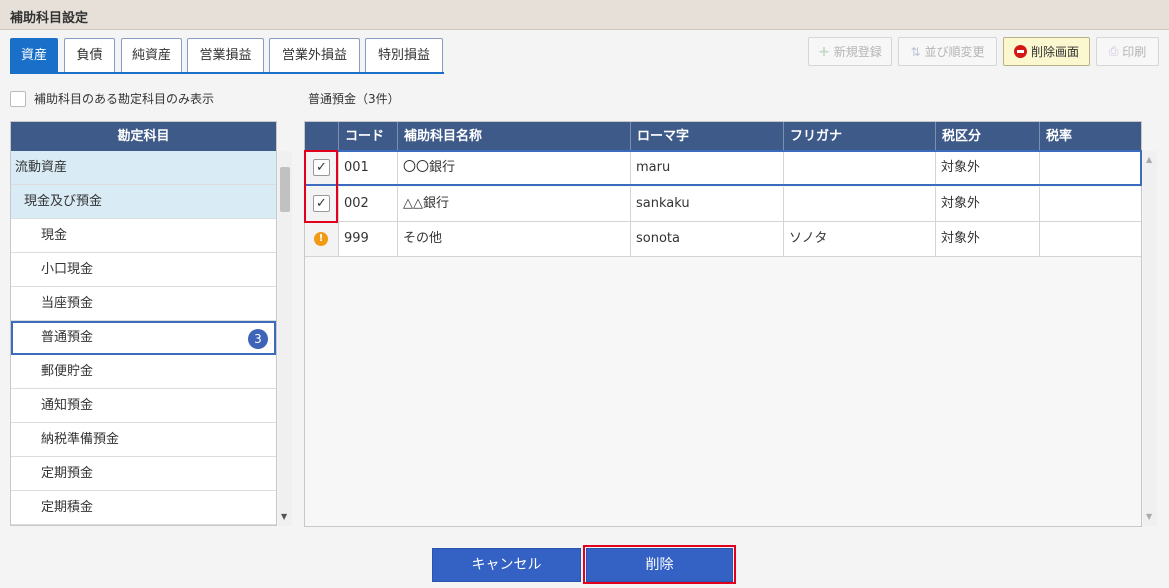 This screenshot has height=588, width=1169. What do you see at coordinates (860, 136) in the screenshot?
I see `header-furigana: フリガナ` at bounding box center [860, 136].